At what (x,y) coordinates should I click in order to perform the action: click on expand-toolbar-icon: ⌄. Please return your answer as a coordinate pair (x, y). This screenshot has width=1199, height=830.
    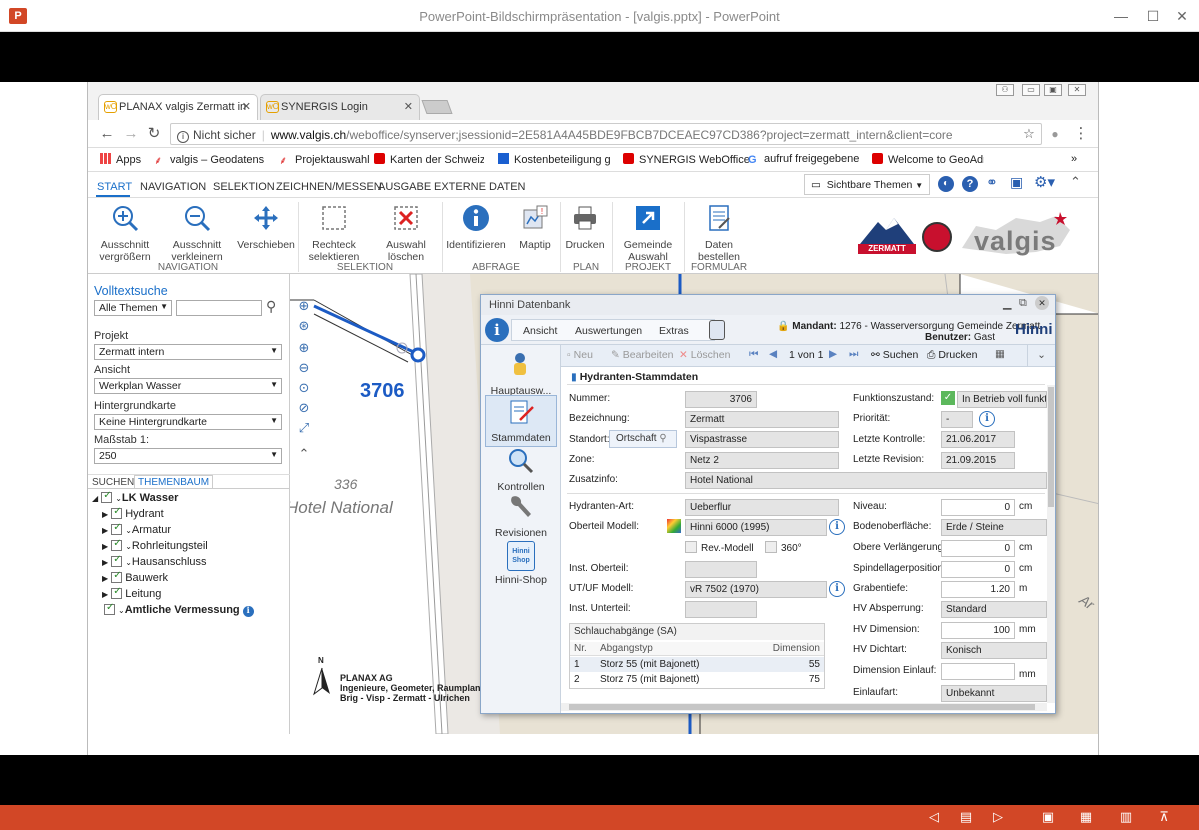
    Looking at the image, I should click on (1041, 355).